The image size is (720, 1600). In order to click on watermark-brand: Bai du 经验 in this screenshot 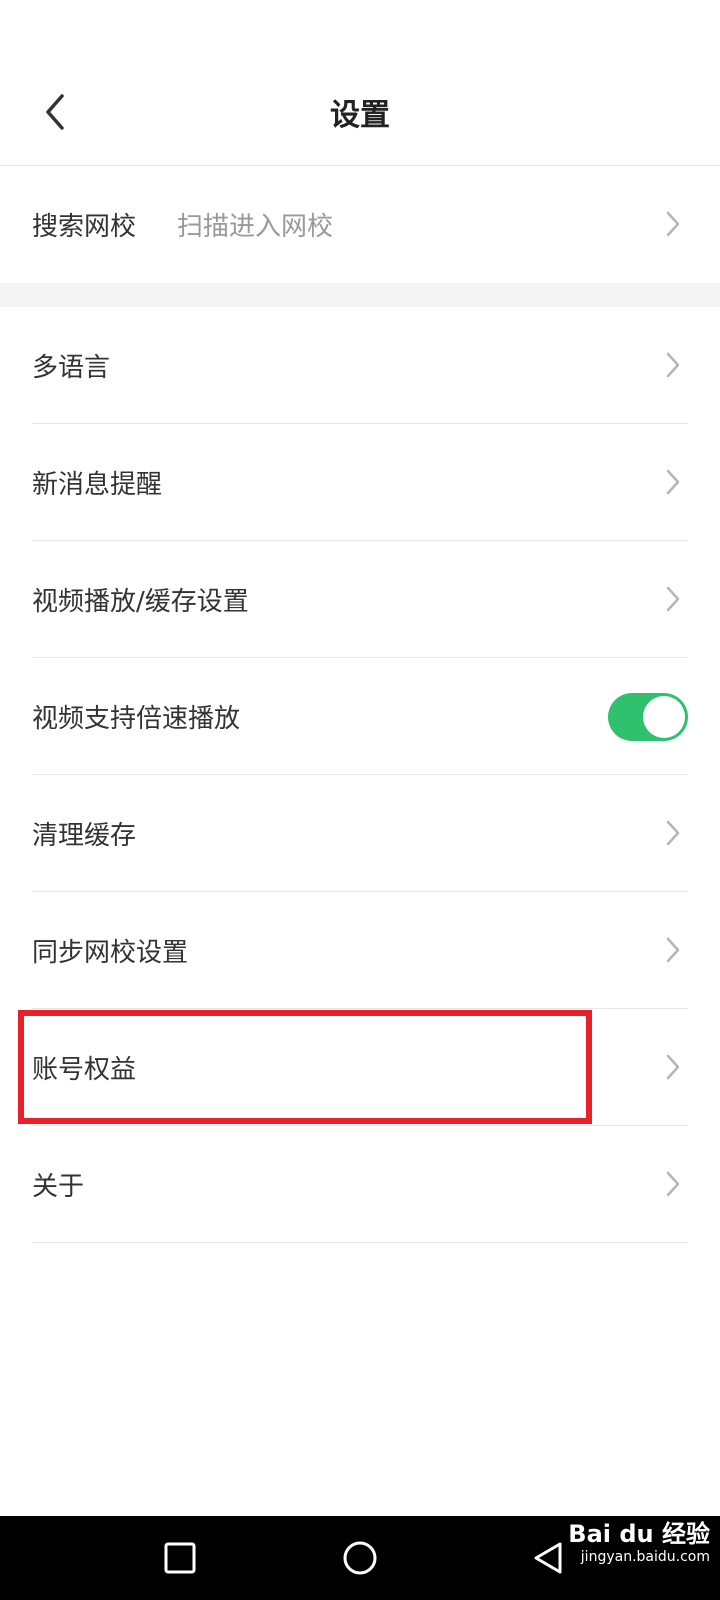, I will do `click(639, 1534)`.